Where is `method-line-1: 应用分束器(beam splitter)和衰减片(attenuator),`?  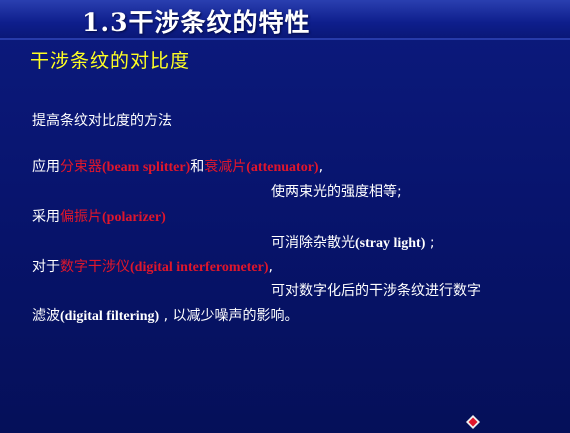
method-line-1: 应用分束器(beam splitter)和衰减片(attenuator), is located at coordinates (177, 166).